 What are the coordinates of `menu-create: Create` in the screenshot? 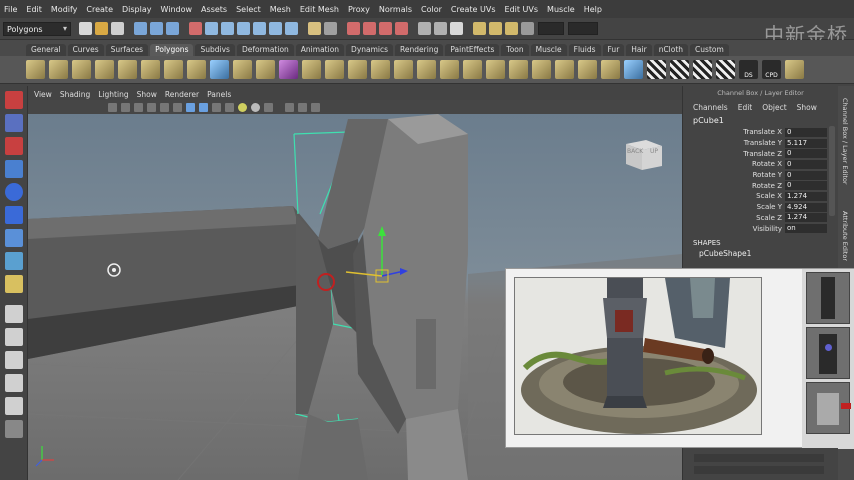 It's located at (99, 9).